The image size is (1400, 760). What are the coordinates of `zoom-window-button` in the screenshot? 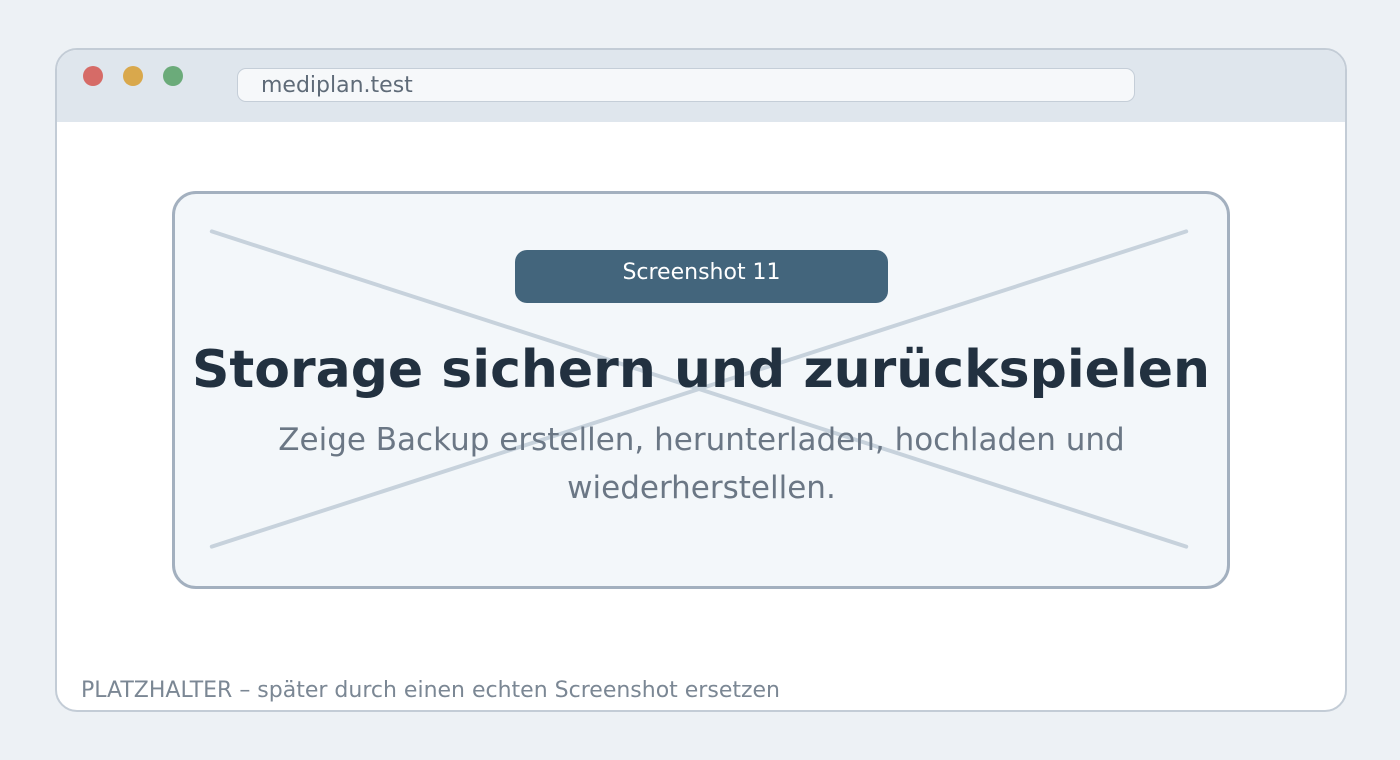 It's located at (173, 76).